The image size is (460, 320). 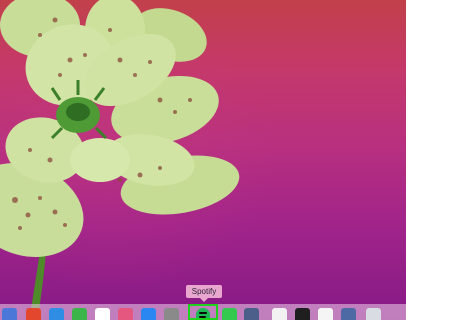 I want to click on dock-tooltip: Spotify, so click(x=204, y=293).